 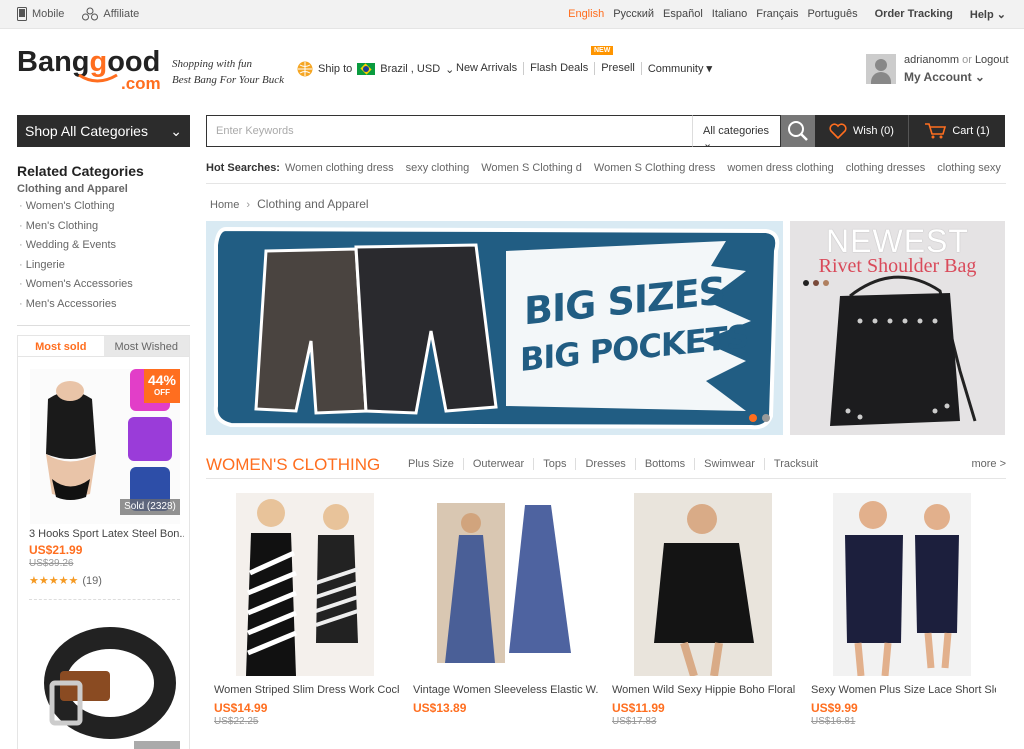 What do you see at coordinates (586, 14) in the screenshot?
I see `lang-english: English` at bounding box center [586, 14].